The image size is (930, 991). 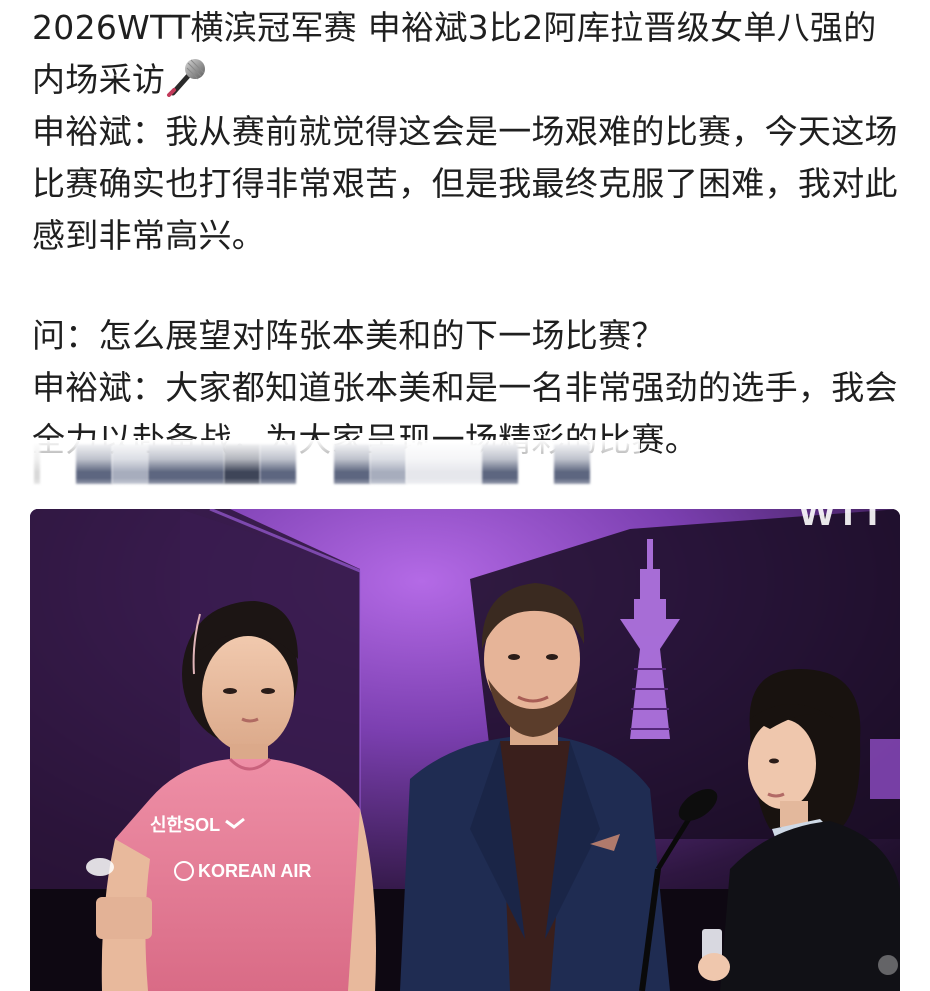 What do you see at coordinates (185, 825) in the screenshot?
I see `shirt-sponsor-top: 신한SOL` at bounding box center [185, 825].